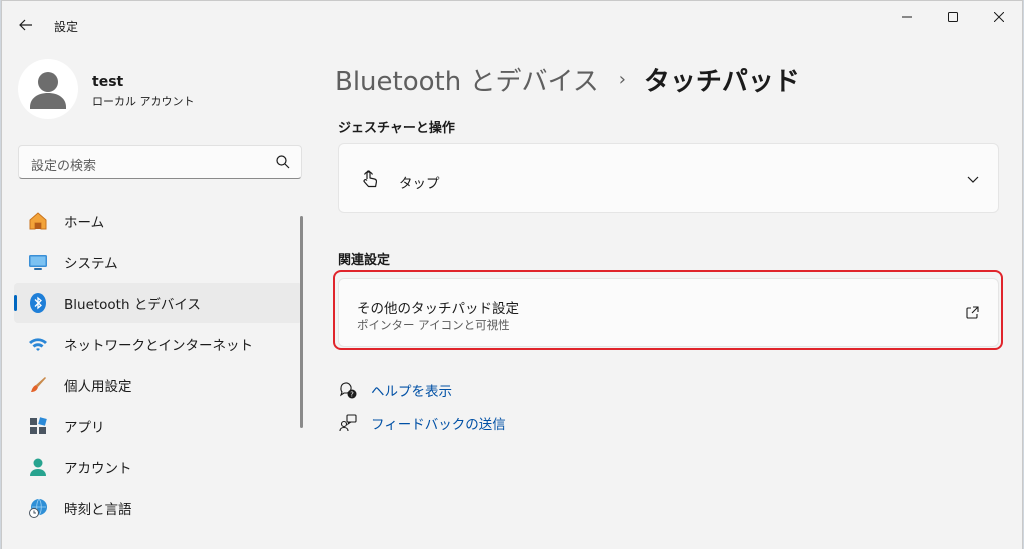  What do you see at coordinates (158, 221) in the screenshot?
I see `sidebar-item-home: ホーム` at bounding box center [158, 221].